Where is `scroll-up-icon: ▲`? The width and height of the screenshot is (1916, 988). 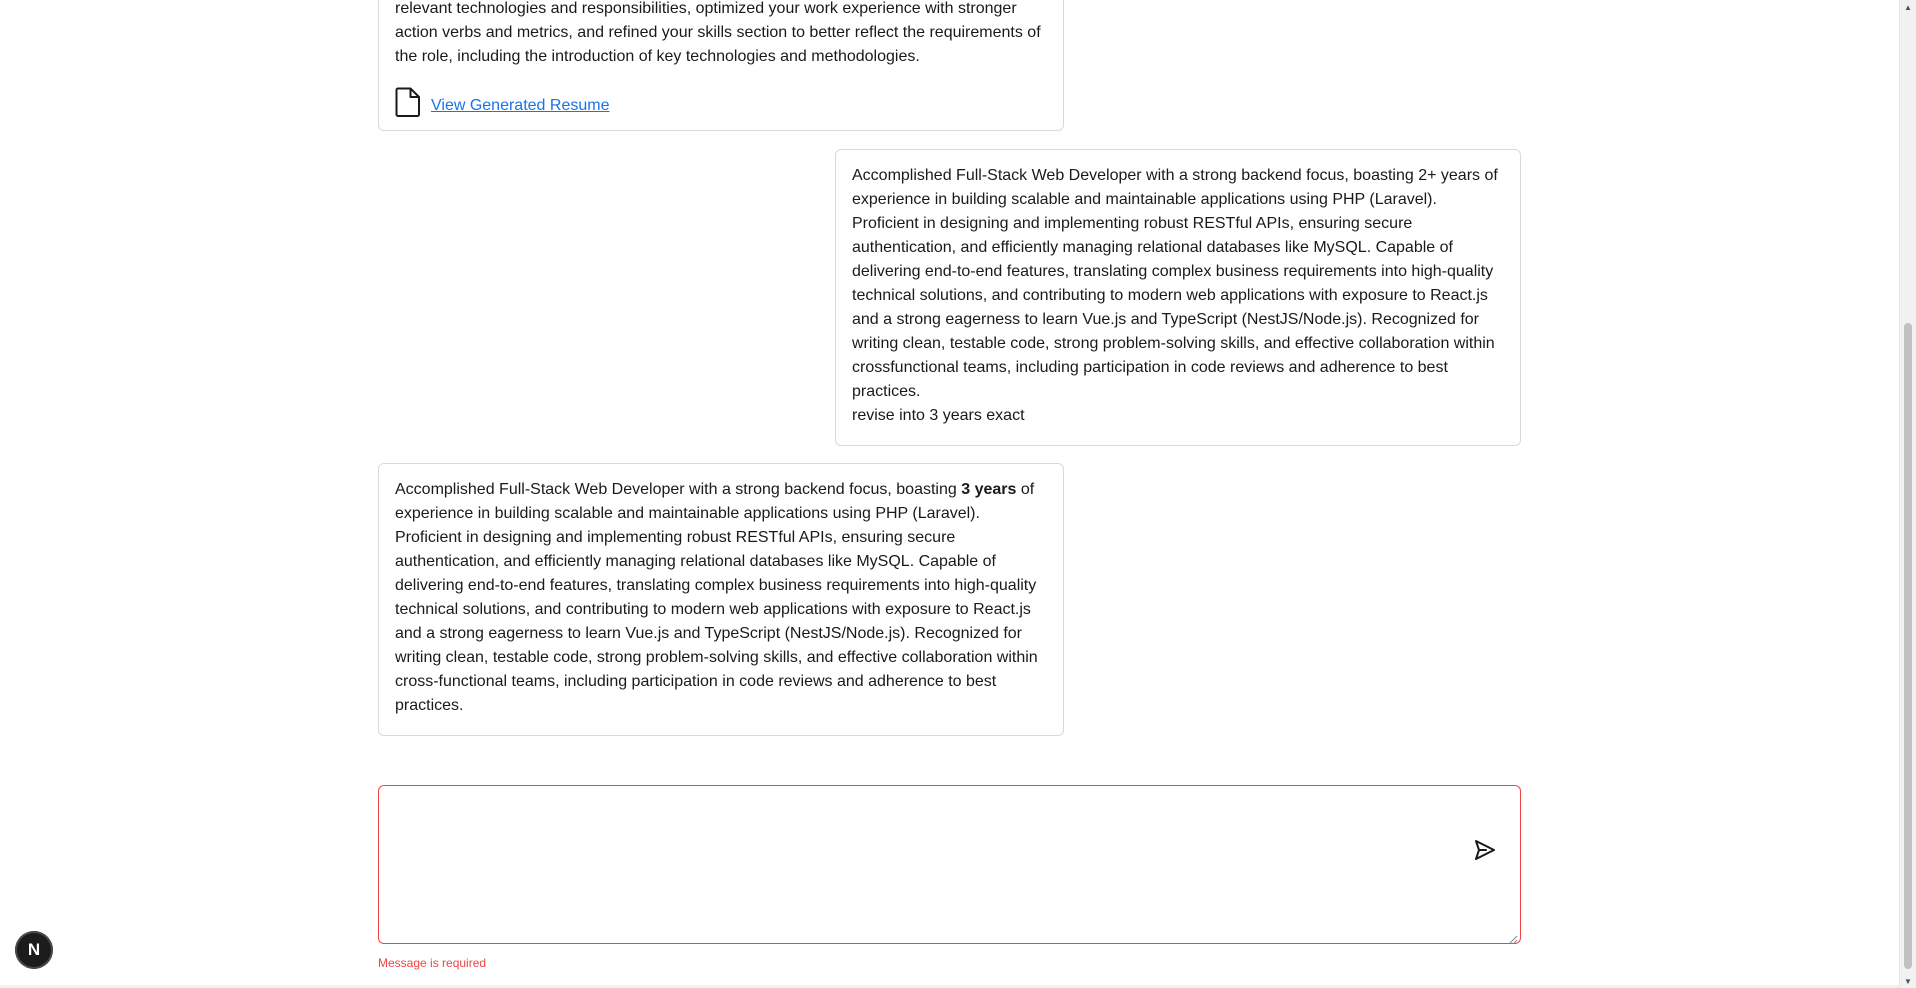 scroll-up-icon: ▲ is located at coordinates (1908, 7).